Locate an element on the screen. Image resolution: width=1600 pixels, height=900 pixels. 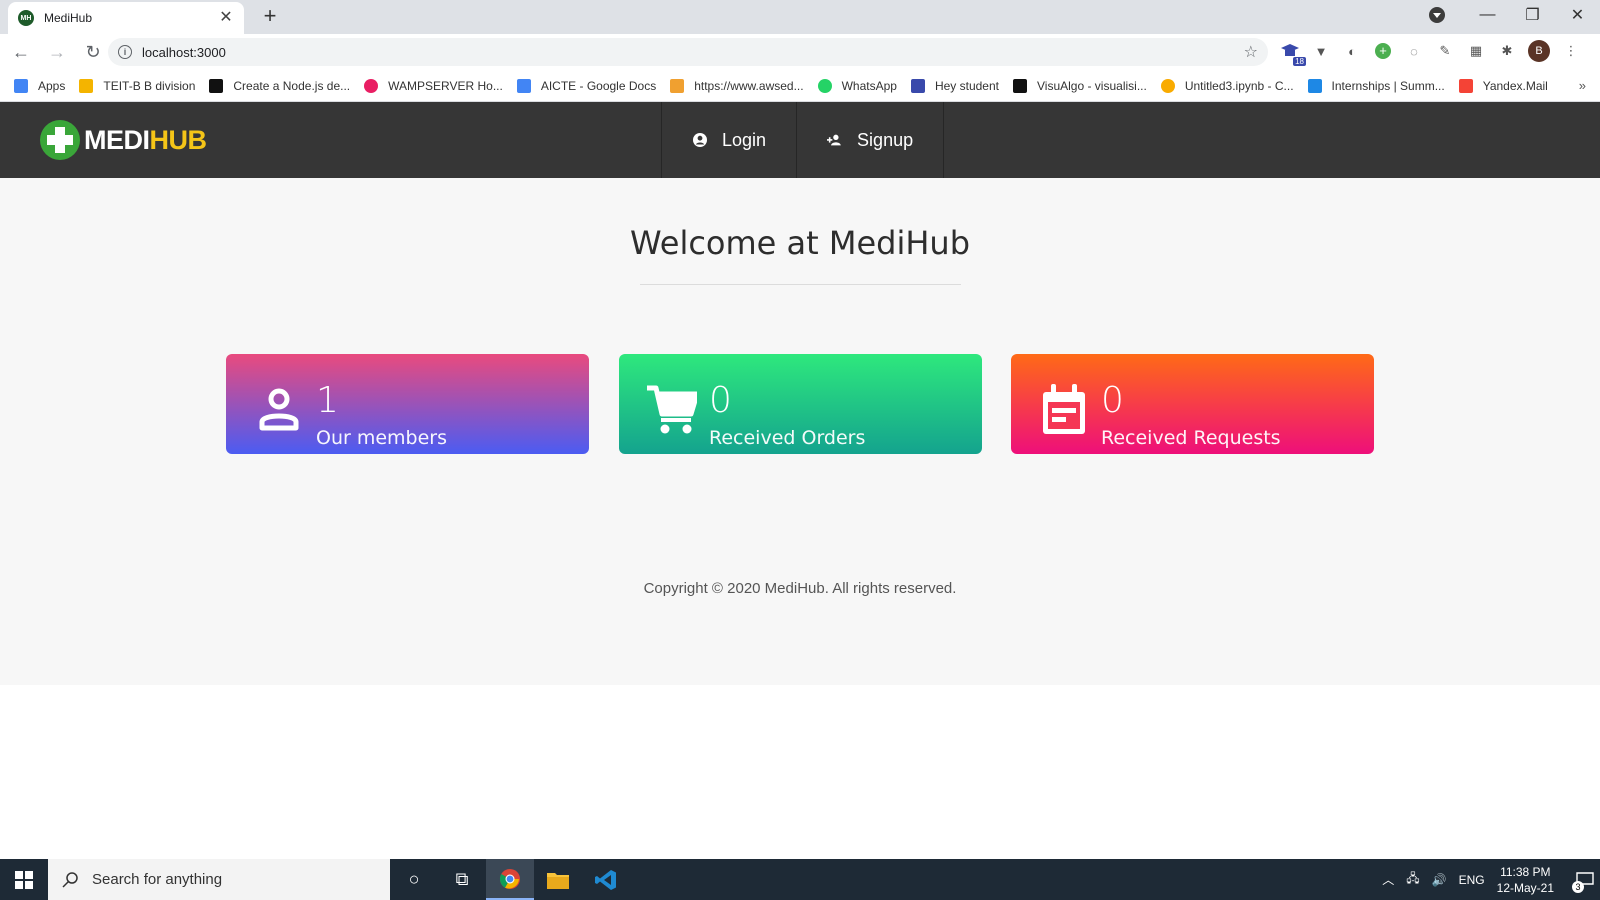
package-icon is located at coordinates (677, 85).